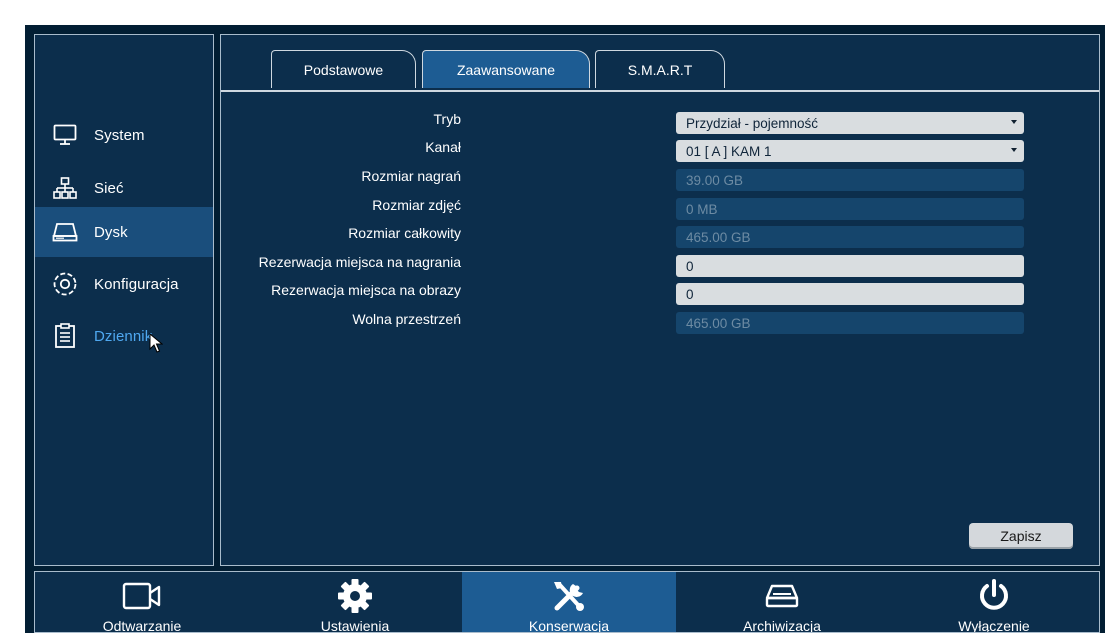 The height and width of the screenshot is (633, 1105). Describe the element at coordinates (65, 232) in the screenshot. I see `disk-icon` at that location.